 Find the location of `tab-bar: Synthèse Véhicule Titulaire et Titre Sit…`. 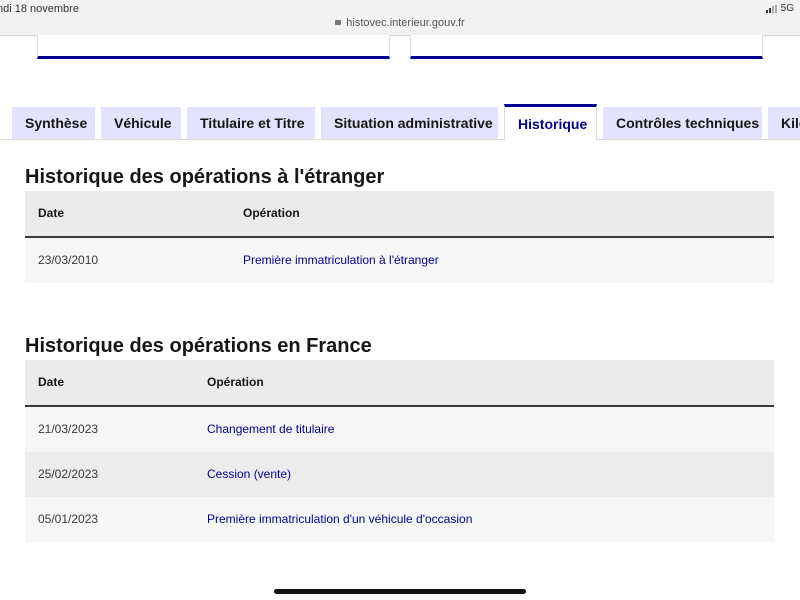

tab-bar: Synthèse Véhicule Titulaire et Titre Sit… is located at coordinates (400, 122).